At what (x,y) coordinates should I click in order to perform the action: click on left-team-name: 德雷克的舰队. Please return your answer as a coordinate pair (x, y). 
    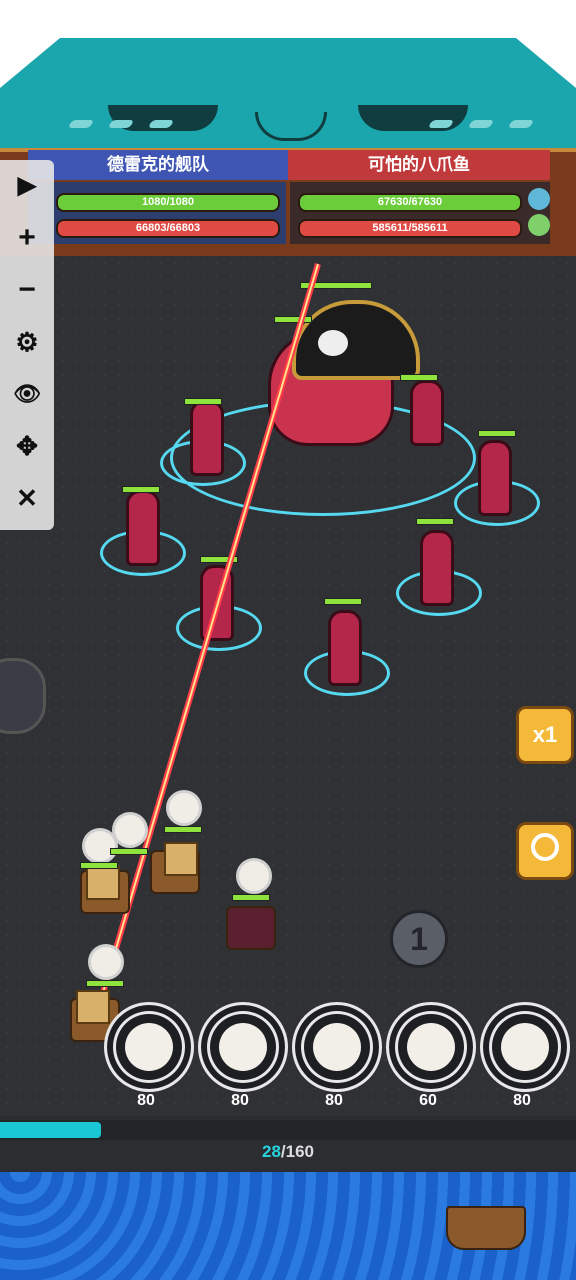
    Looking at the image, I should click on (158, 165).